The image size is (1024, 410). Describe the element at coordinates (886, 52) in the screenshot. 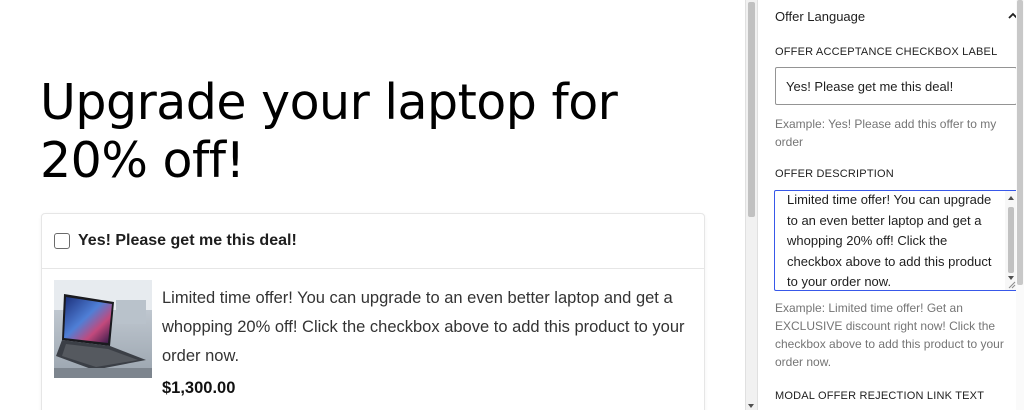

I see `checkbox-label-field-label: OFFER ACCEPTANCE CHECKBOX LABEL` at that location.